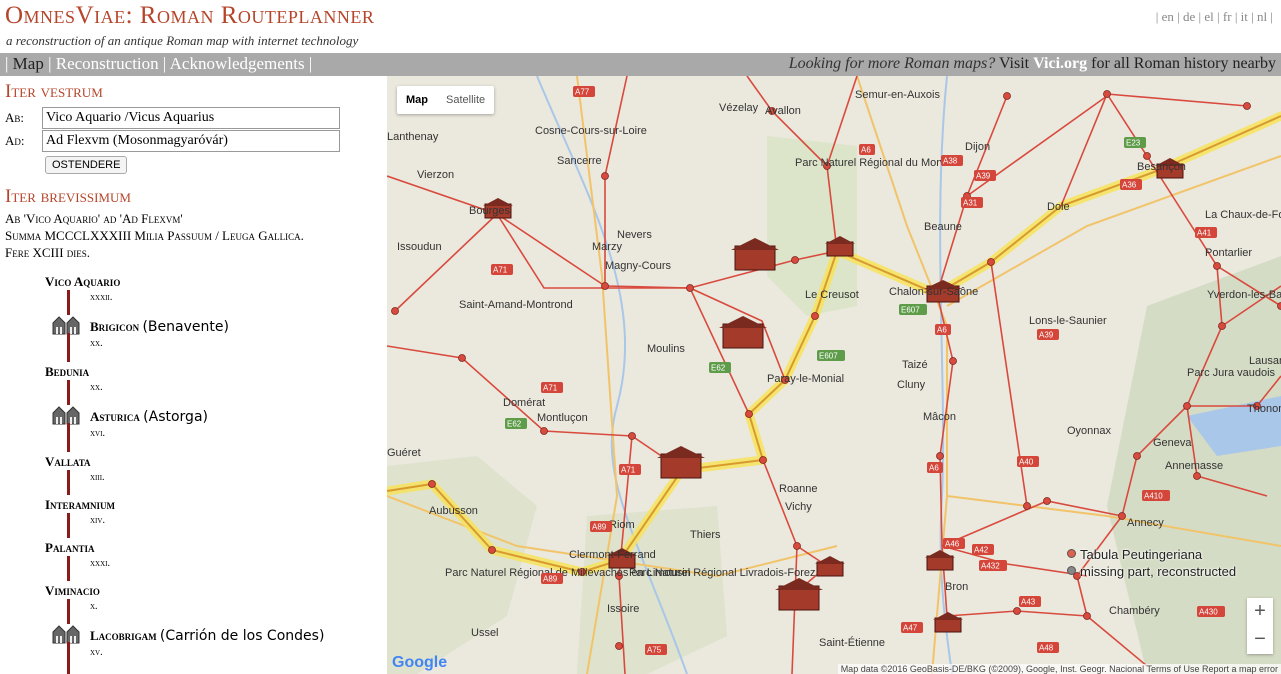 The image size is (1281, 674). I want to click on map-place-label: Vierzon, so click(435, 175).